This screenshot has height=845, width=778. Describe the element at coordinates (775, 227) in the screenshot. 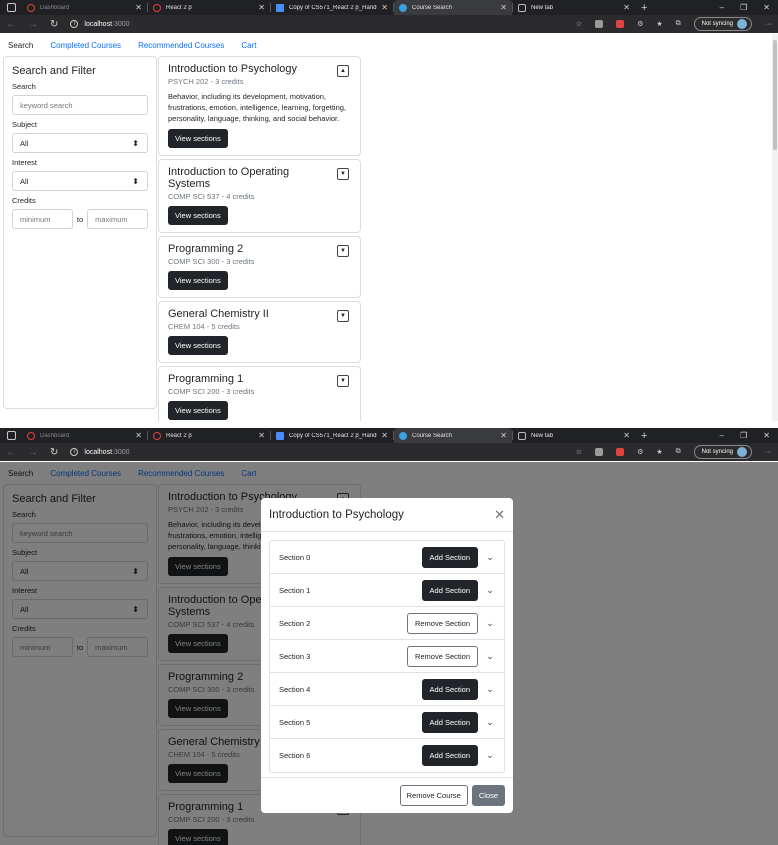

I see `scrollbar` at that location.